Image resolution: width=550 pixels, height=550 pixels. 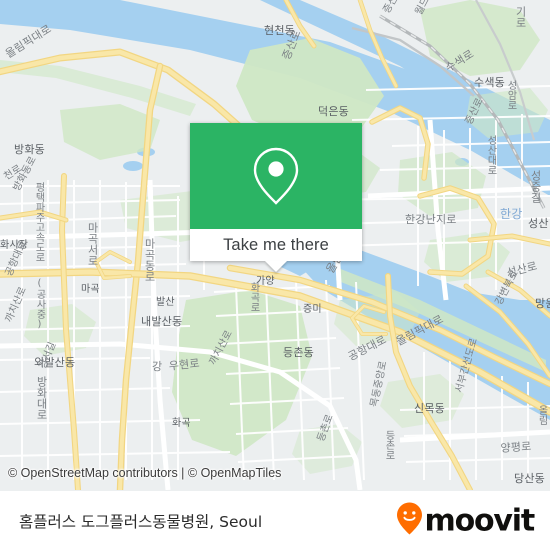 What do you see at coordinates (141, 522) in the screenshot?
I see `place-title: 홈플러스 도그플러스동물병원, Seoul` at bounding box center [141, 522].